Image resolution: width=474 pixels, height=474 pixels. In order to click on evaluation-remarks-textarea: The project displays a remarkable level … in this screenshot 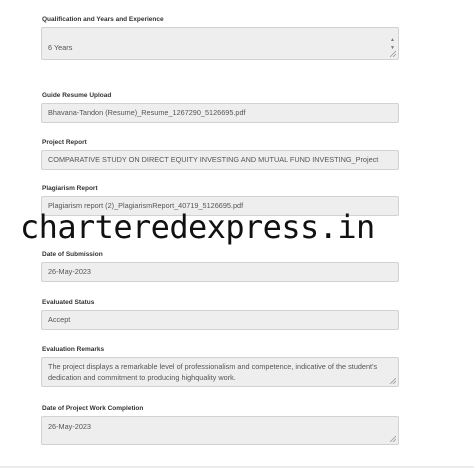, I will do `click(220, 372)`.